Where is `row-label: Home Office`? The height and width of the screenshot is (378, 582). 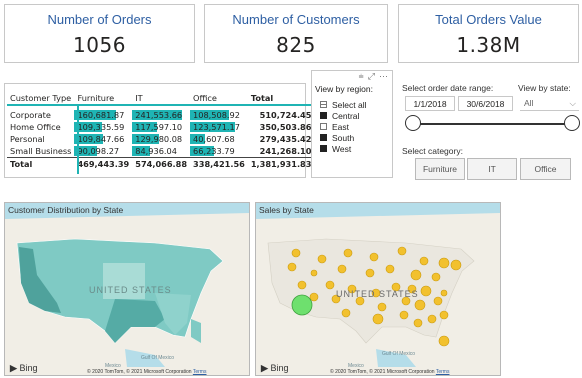
row-label: Home Office is located at coordinates (35, 127).